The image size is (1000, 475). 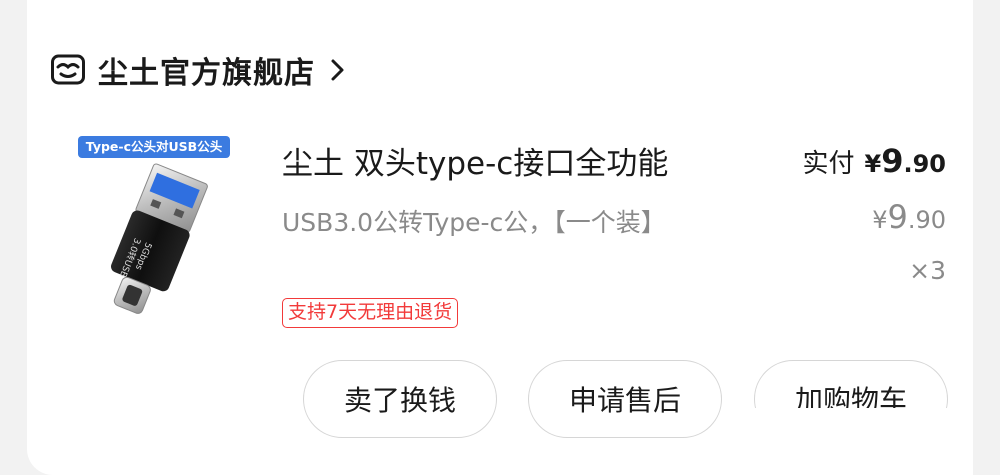 I want to click on store-name: 尘土官方旗舰店, so click(x=206, y=70).